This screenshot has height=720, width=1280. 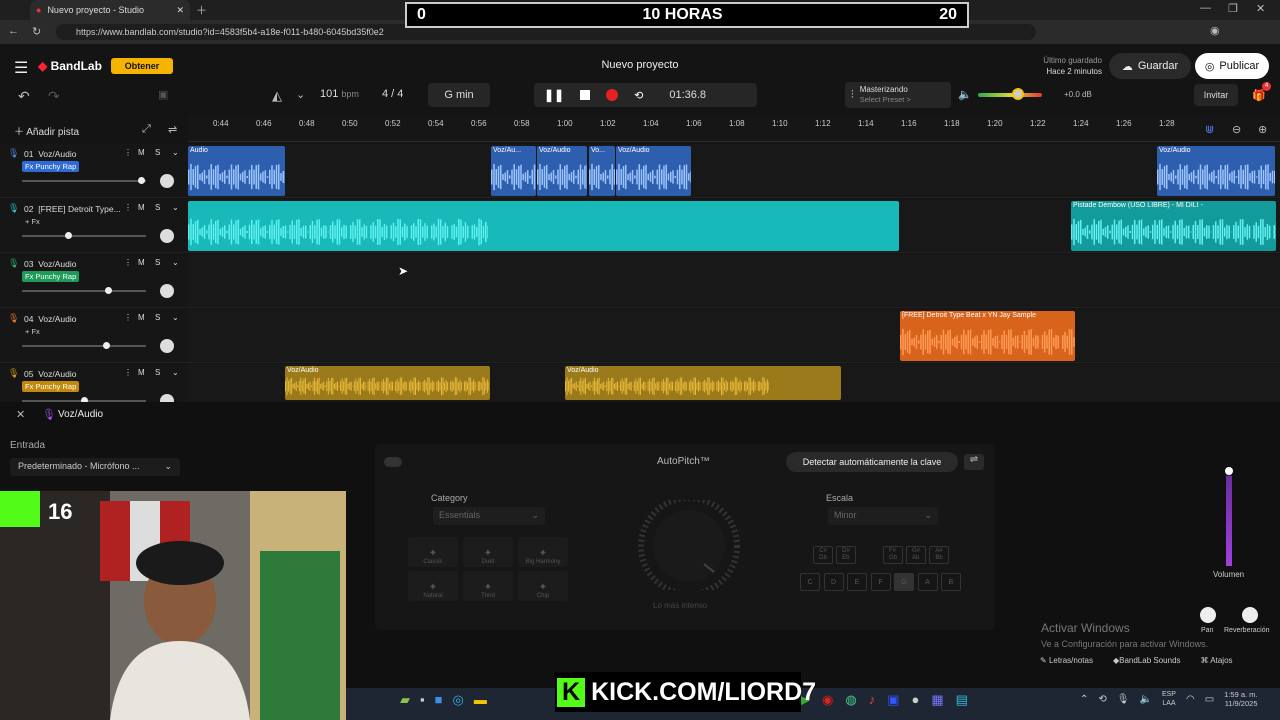 What do you see at coordinates (439, 700) in the screenshot?
I see `store-icon: ■` at bounding box center [439, 700].